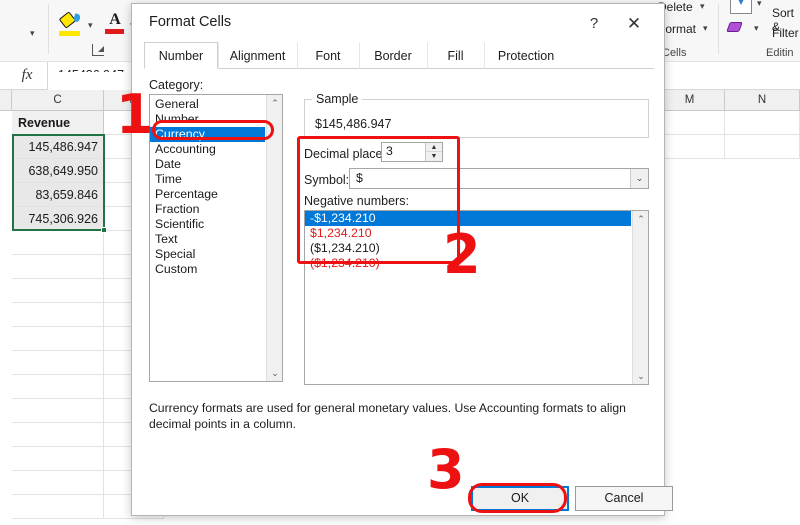  Describe the element at coordinates (594, 24) in the screenshot. I see `help-icon: ?` at that location.